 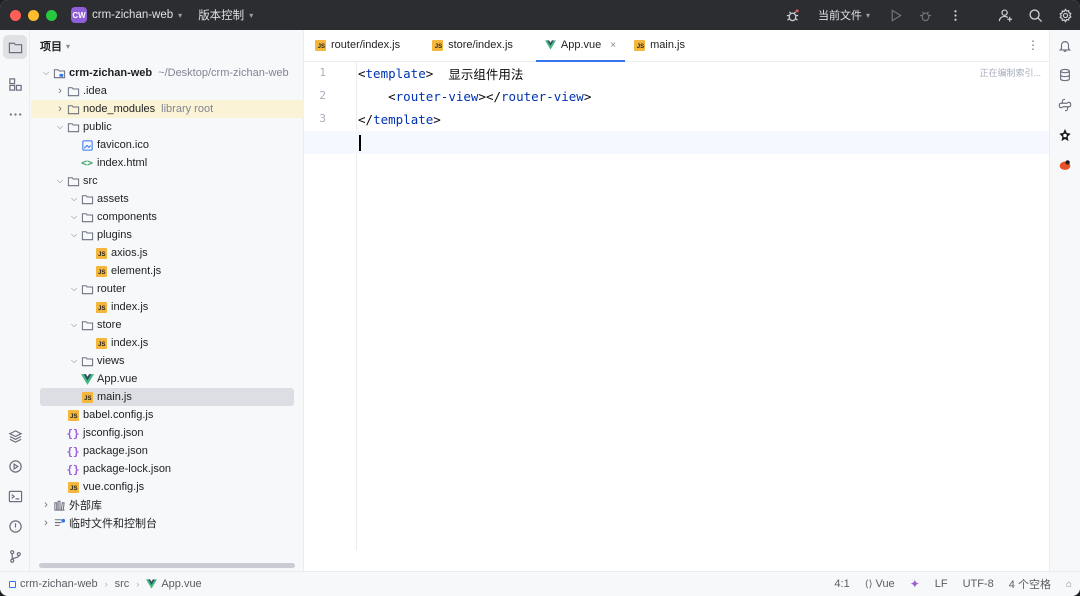 What do you see at coordinates (167, 91) in the screenshot?
I see `tree-item: › .idea` at bounding box center [167, 91].